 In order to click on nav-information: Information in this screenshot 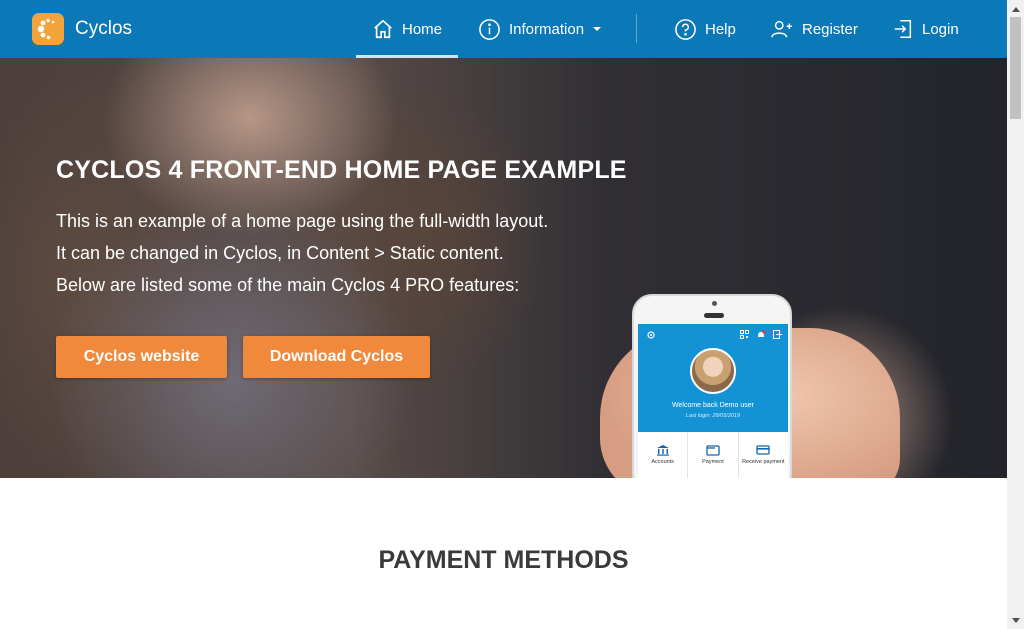, I will do `click(540, 29)`.